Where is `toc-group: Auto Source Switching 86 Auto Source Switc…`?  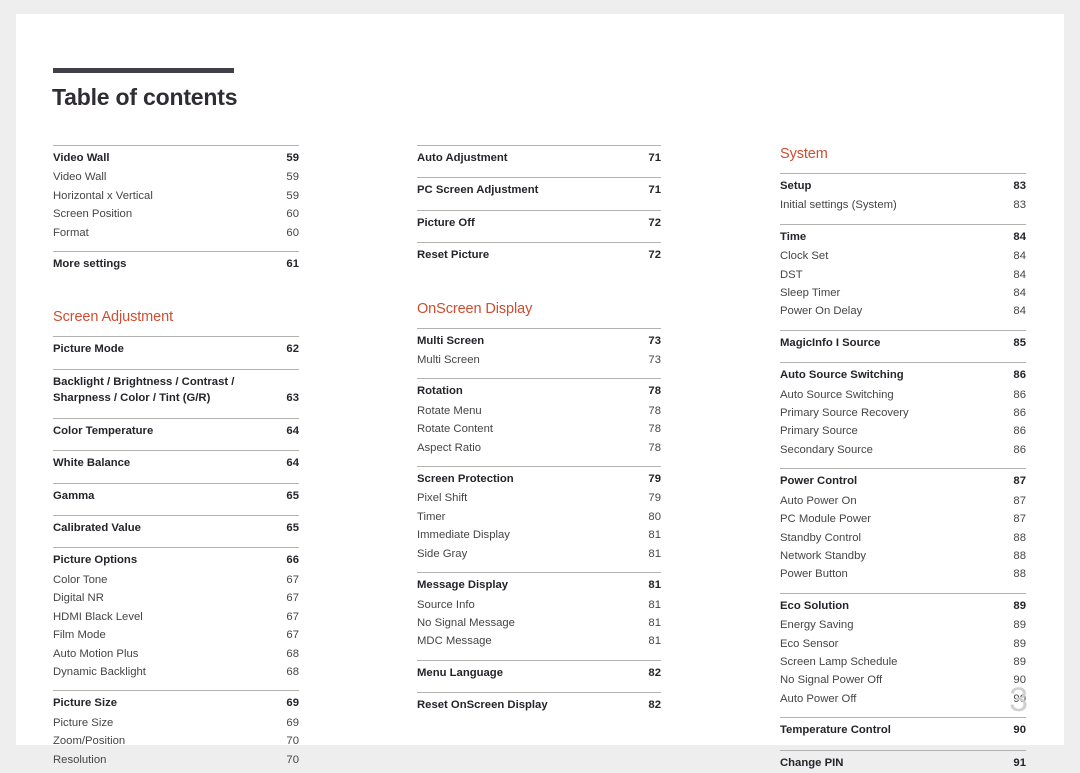
toc-group: Auto Source Switching 86 Auto Source Switc… is located at coordinates (903, 410).